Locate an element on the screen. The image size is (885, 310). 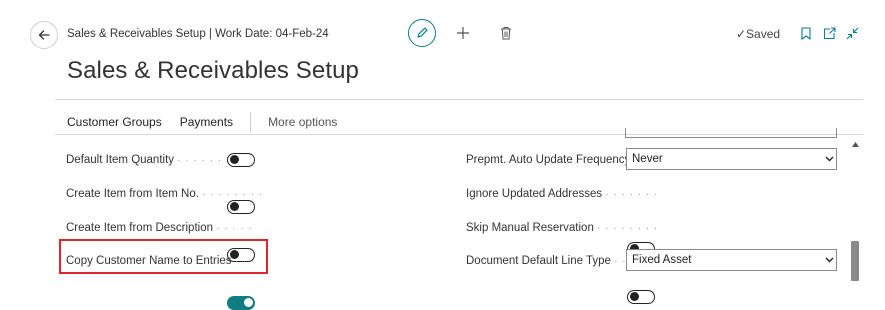
bookmark-icon is located at coordinates (806, 33).